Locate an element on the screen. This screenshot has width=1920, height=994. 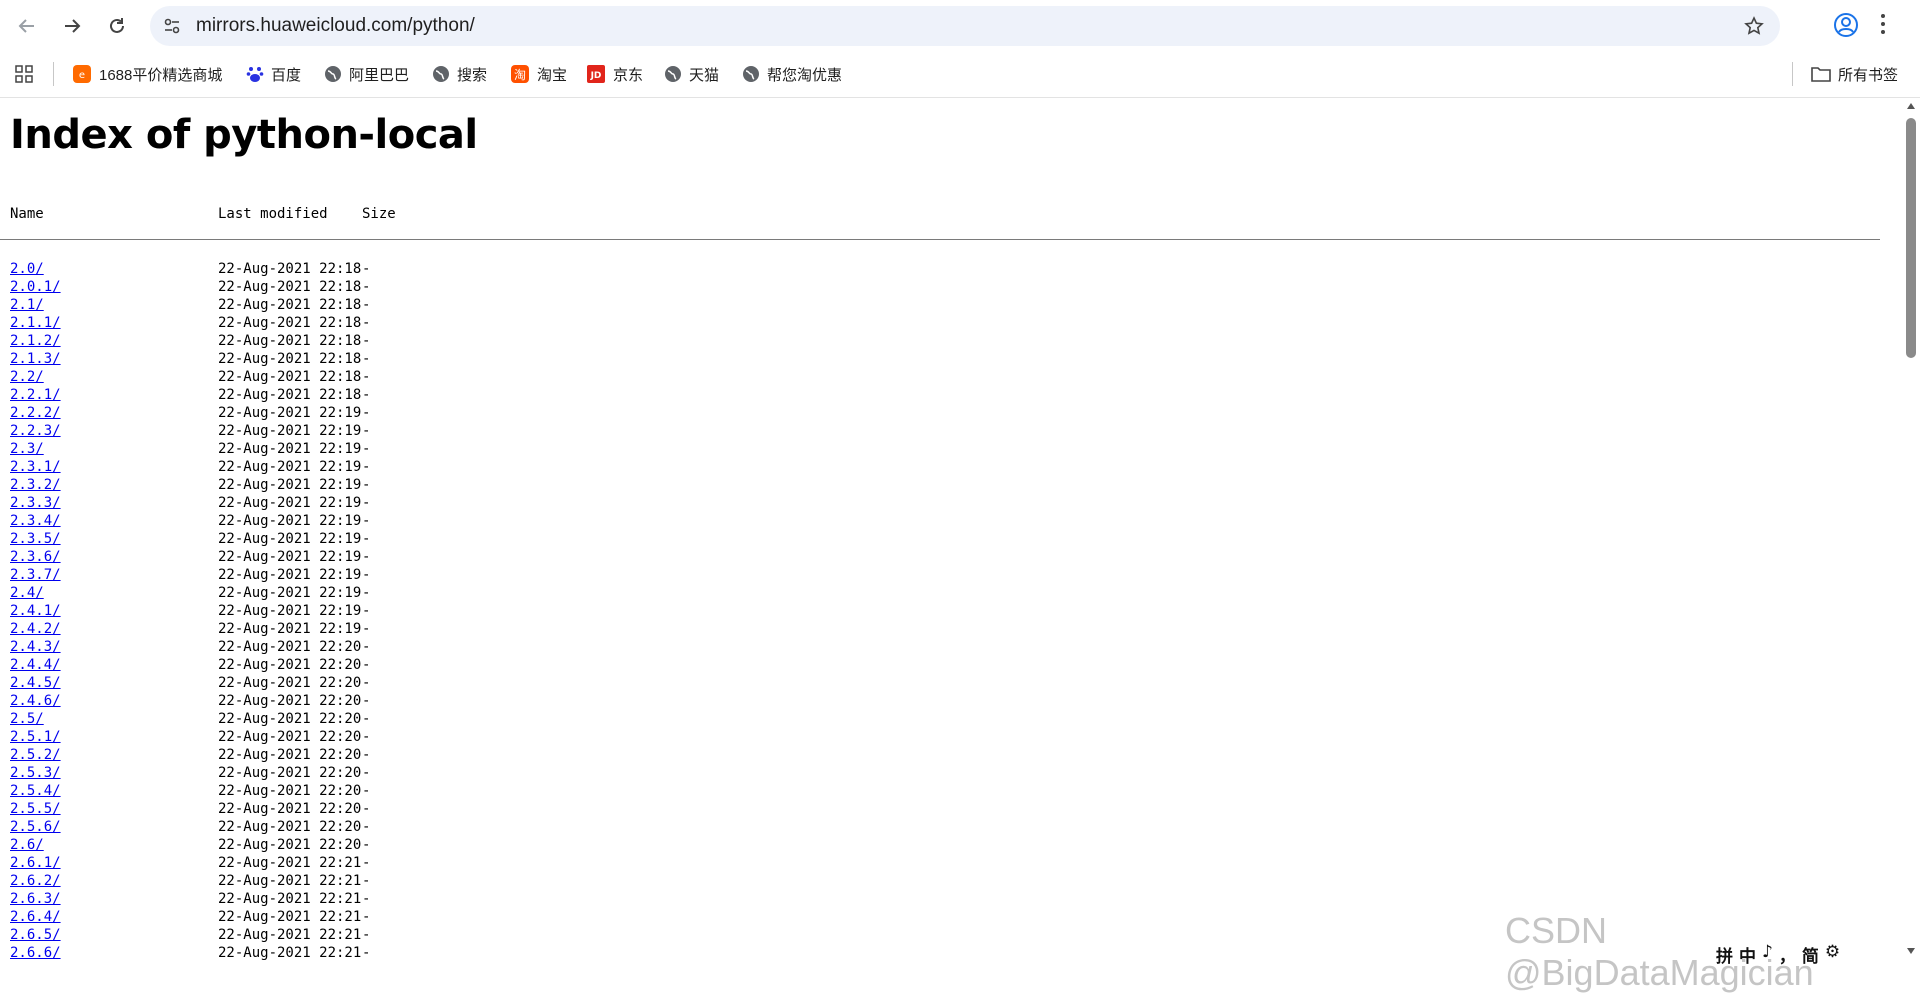
ime-settings: ⚙ is located at coordinates (1832, 954).